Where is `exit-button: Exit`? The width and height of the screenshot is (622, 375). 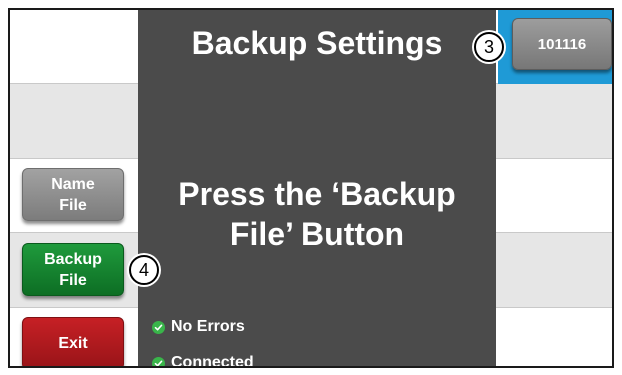
exit-button: Exit is located at coordinates (73, 341).